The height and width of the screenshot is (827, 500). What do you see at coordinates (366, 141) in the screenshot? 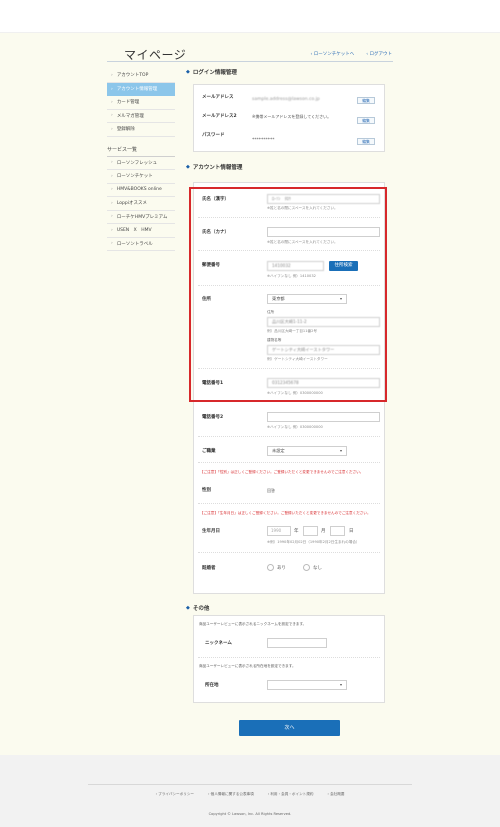
I see `edit-password-button: 編集` at bounding box center [366, 141].